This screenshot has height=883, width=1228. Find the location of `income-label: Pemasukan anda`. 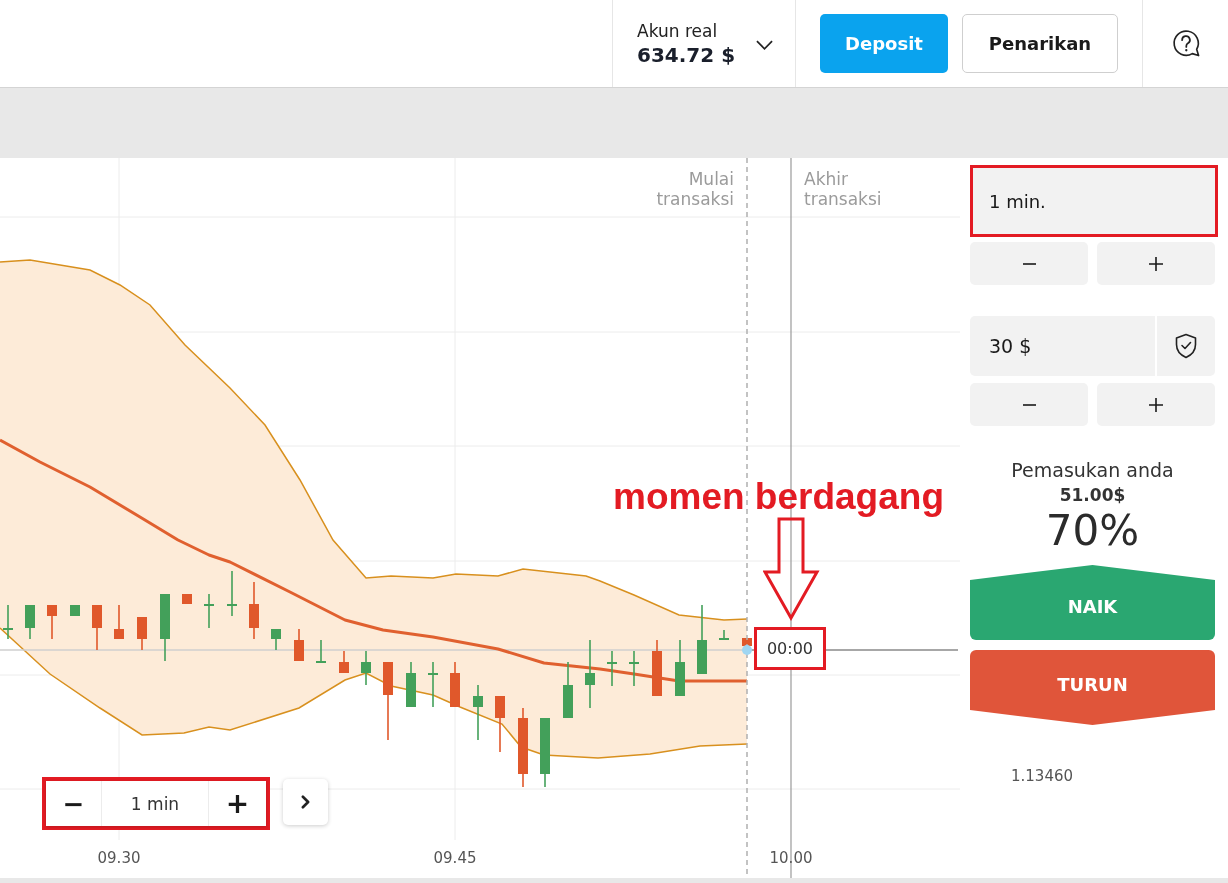

income-label: Pemasukan anda is located at coordinates (1092, 470).